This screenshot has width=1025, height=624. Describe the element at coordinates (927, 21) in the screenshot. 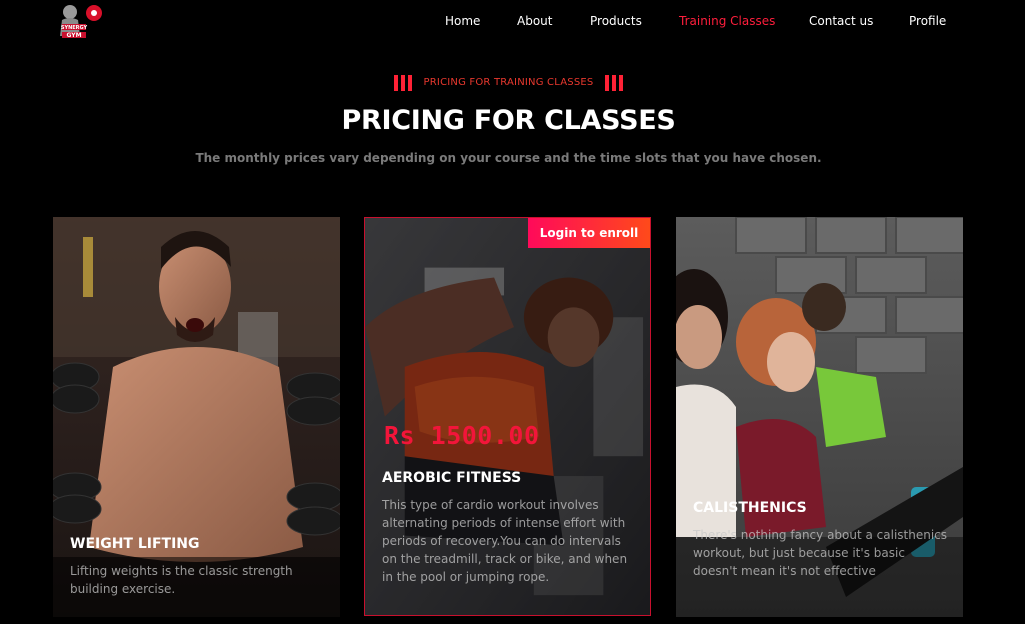

I see `nav-profile: Profile` at that location.